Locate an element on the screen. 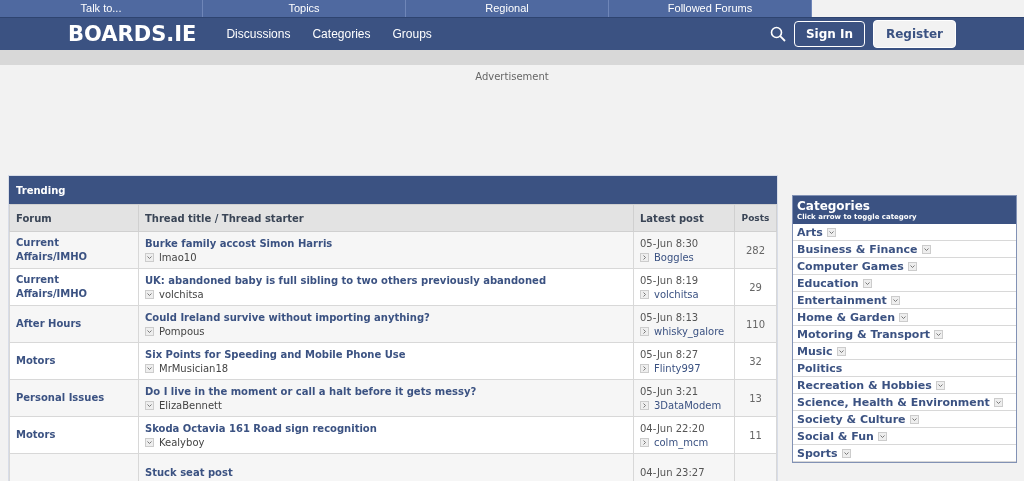 Image resolution: width=1024 pixels, height=481 pixels. column-header: Thread title / Thread starter is located at coordinates (386, 218).